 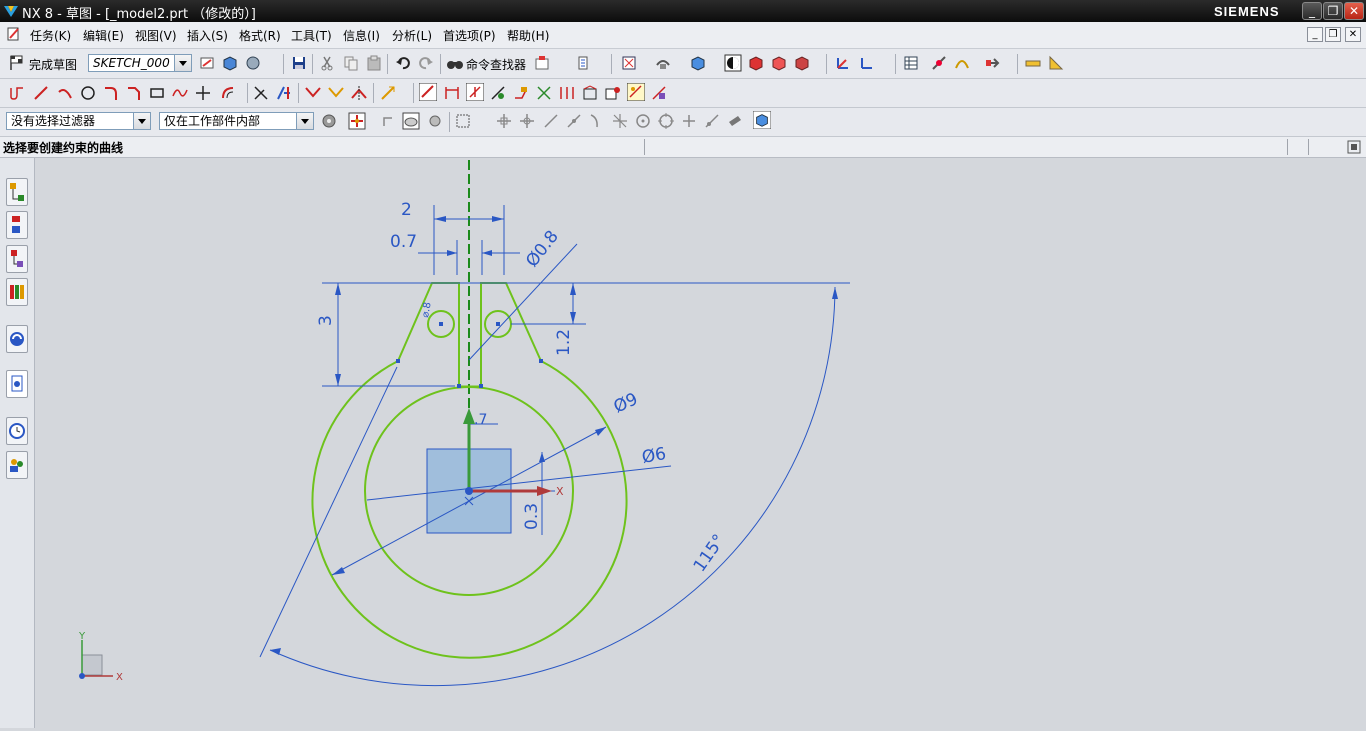 What do you see at coordinates (14, 34) in the screenshot?
I see `sketch-menu-icon` at bounding box center [14, 34].